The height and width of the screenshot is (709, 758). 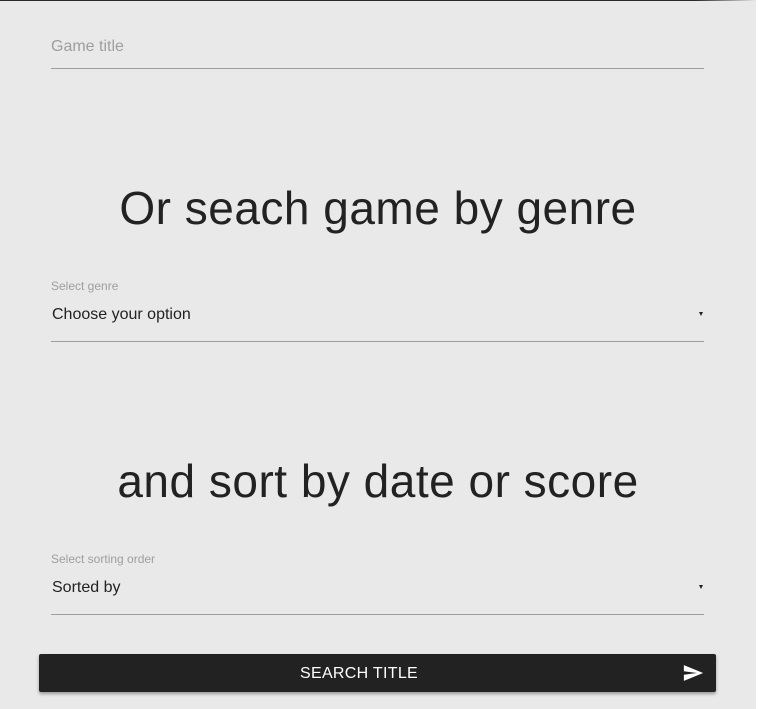 What do you see at coordinates (121, 314) in the screenshot?
I see `genre-select-value: Choose your option` at bounding box center [121, 314].